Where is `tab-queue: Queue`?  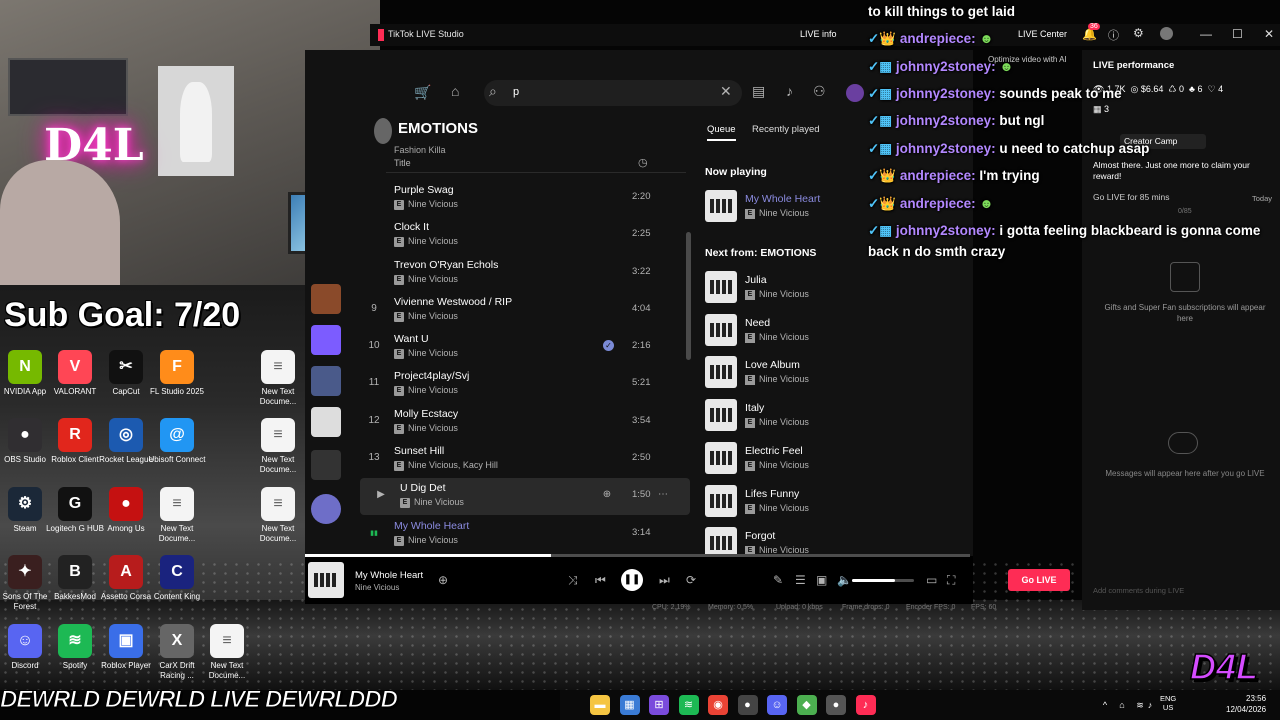
tab-queue: Queue is located at coordinates (721, 132).